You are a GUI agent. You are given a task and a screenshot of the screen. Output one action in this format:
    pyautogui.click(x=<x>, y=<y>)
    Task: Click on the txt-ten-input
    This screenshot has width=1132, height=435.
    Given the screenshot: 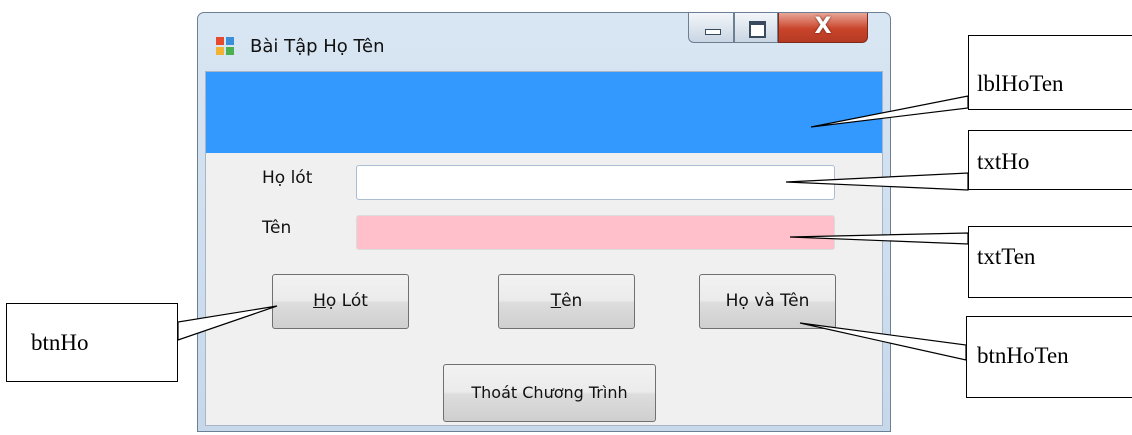 What is the action you would take?
    pyautogui.click(x=595, y=232)
    